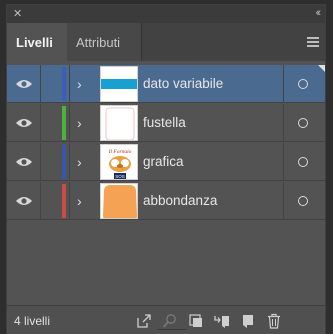 Image resolution: width=333 pixels, height=334 pixels. What do you see at coordinates (321, 68) in the screenshot?
I see `current-layer-indicator` at bounding box center [321, 68].